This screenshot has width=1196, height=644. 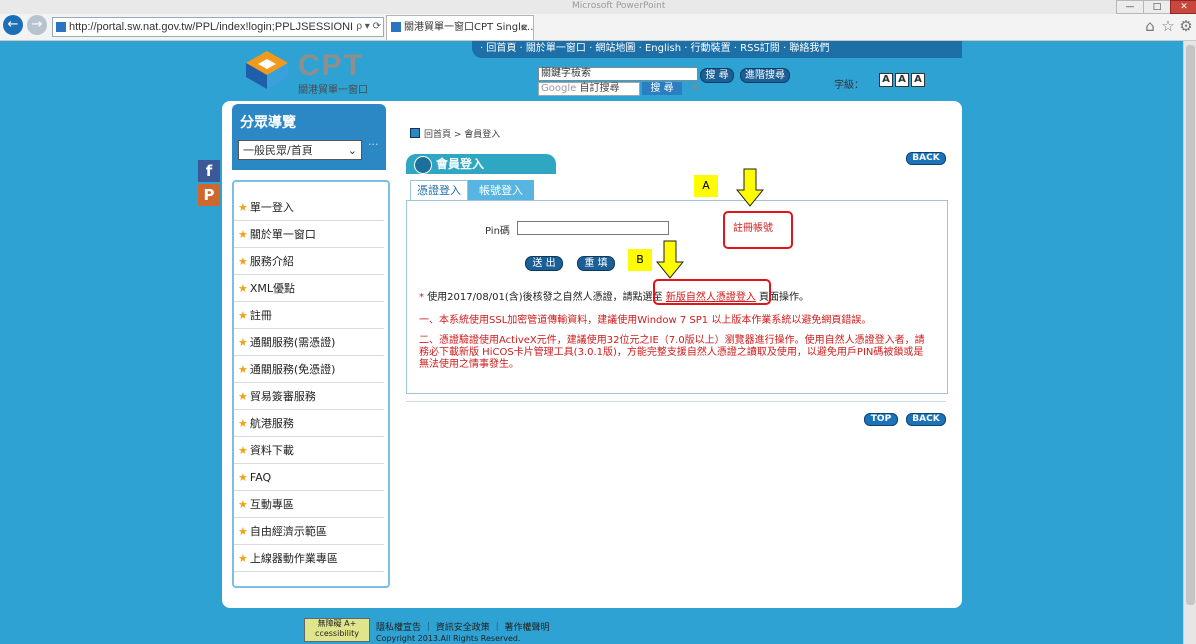 What do you see at coordinates (462, 626) in the screenshot?
I see `footer-links: 隱私權宣告 ｜ 資訊安全政策 ｜ 著作權聲明` at bounding box center [462, 626].